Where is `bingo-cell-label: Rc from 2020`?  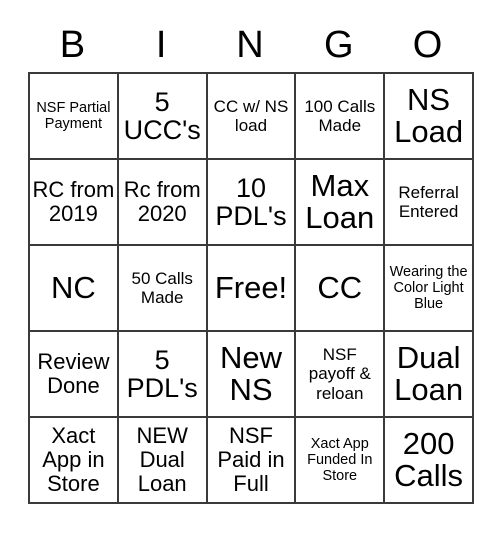
bingo-cell-label: Rc from 2020 is located at coordinates (162, 201).